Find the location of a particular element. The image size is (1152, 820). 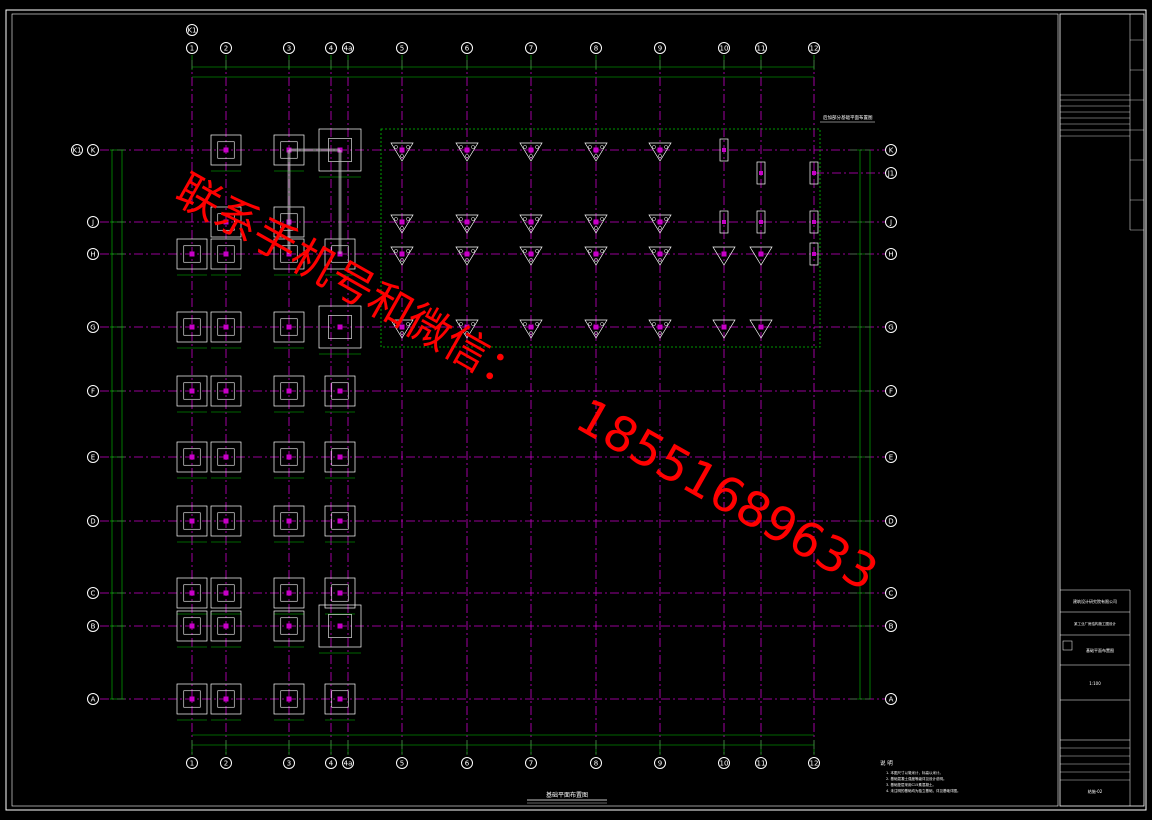

row-bubble-right-A-text: A is located at coordinates (891, 700).